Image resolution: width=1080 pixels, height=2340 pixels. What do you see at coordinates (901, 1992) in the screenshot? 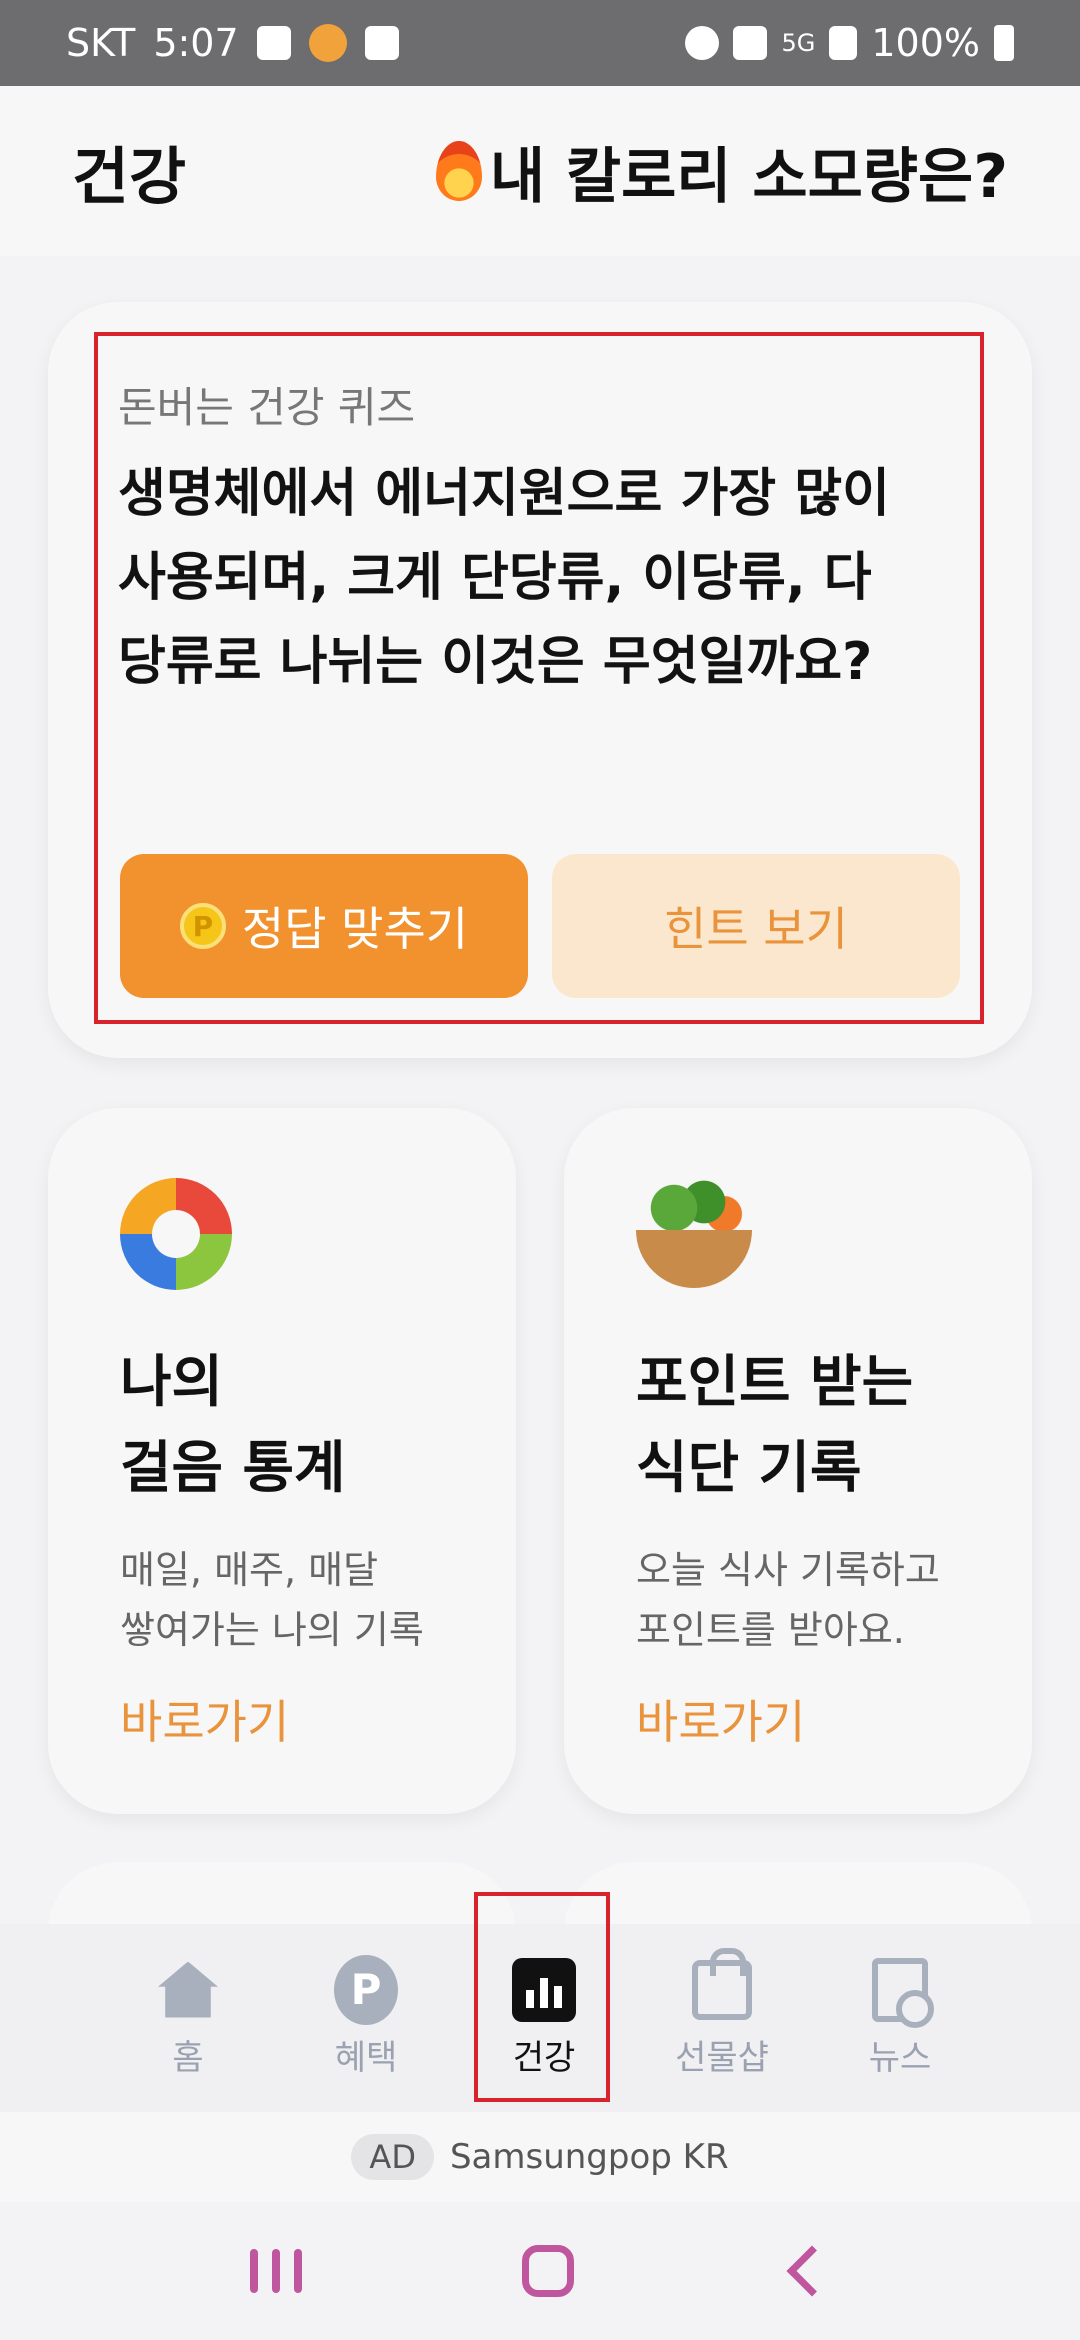
I see `news-search-icon` at bounding box center [901, 1992].